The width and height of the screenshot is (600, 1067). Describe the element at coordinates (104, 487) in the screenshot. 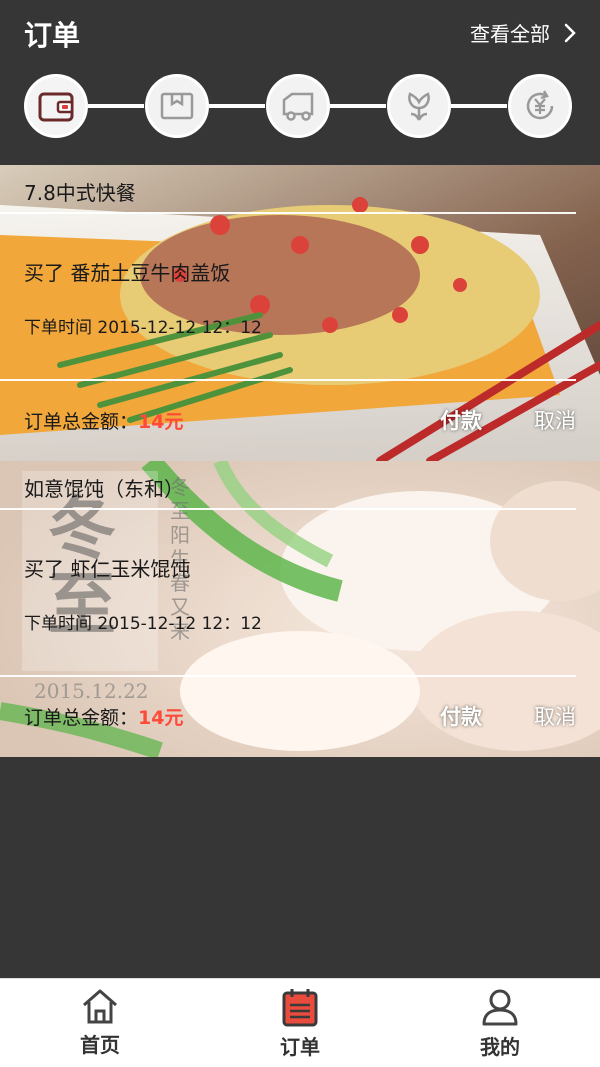

I see `shop-name: 如意馄饨（东和）` at that location.